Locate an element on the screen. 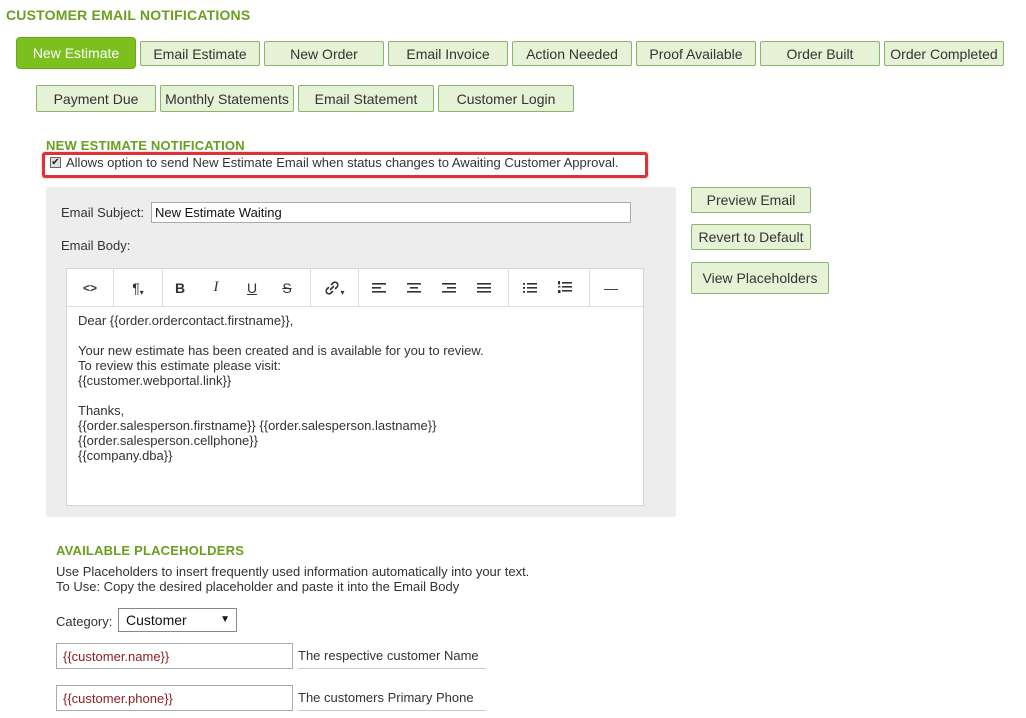 This screenshot has height=718, width=1026. tab-proof-available: Proof Available is located at coordinates (696, 53).